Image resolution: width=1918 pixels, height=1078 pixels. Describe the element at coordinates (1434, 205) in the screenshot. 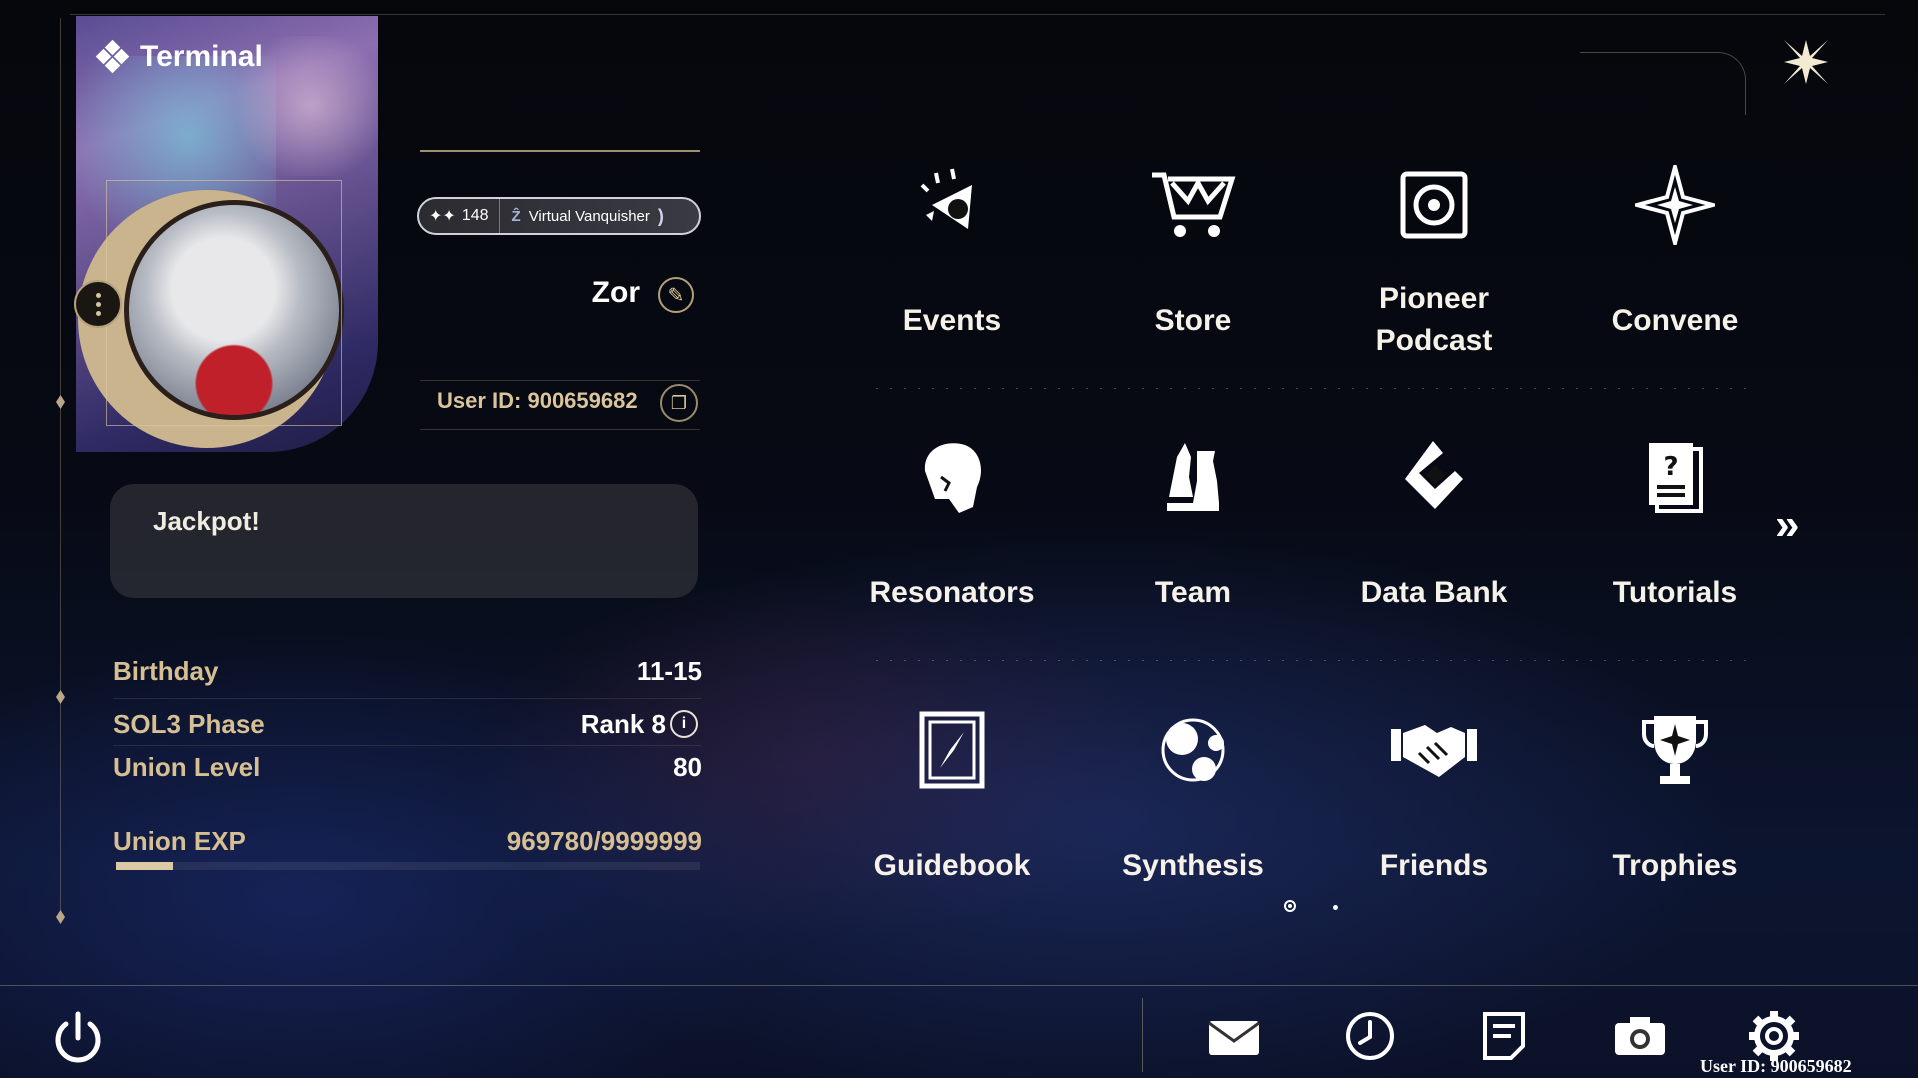

I see `podcast-icon` at that location.